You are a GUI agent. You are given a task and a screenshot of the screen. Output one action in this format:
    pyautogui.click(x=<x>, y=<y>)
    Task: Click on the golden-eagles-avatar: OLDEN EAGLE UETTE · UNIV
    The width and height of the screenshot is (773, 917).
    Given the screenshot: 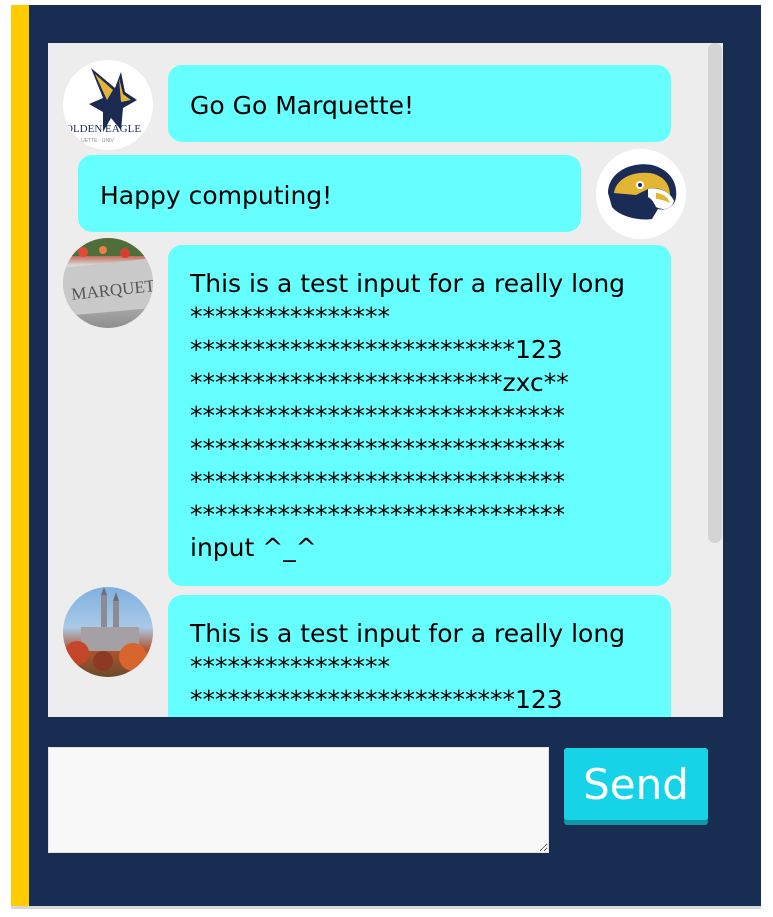 What is the action you would take?
    pyautogui.click(x=108, y=105)
    